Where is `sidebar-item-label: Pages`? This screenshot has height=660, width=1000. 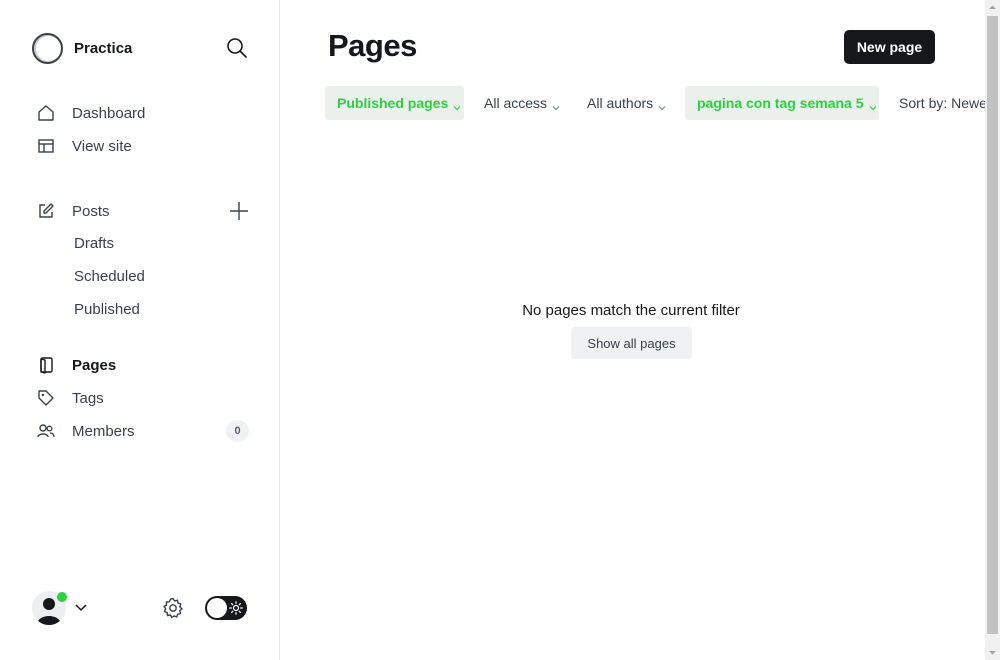 sidebar-item-label: Pages is located at coordinates (94, 365).